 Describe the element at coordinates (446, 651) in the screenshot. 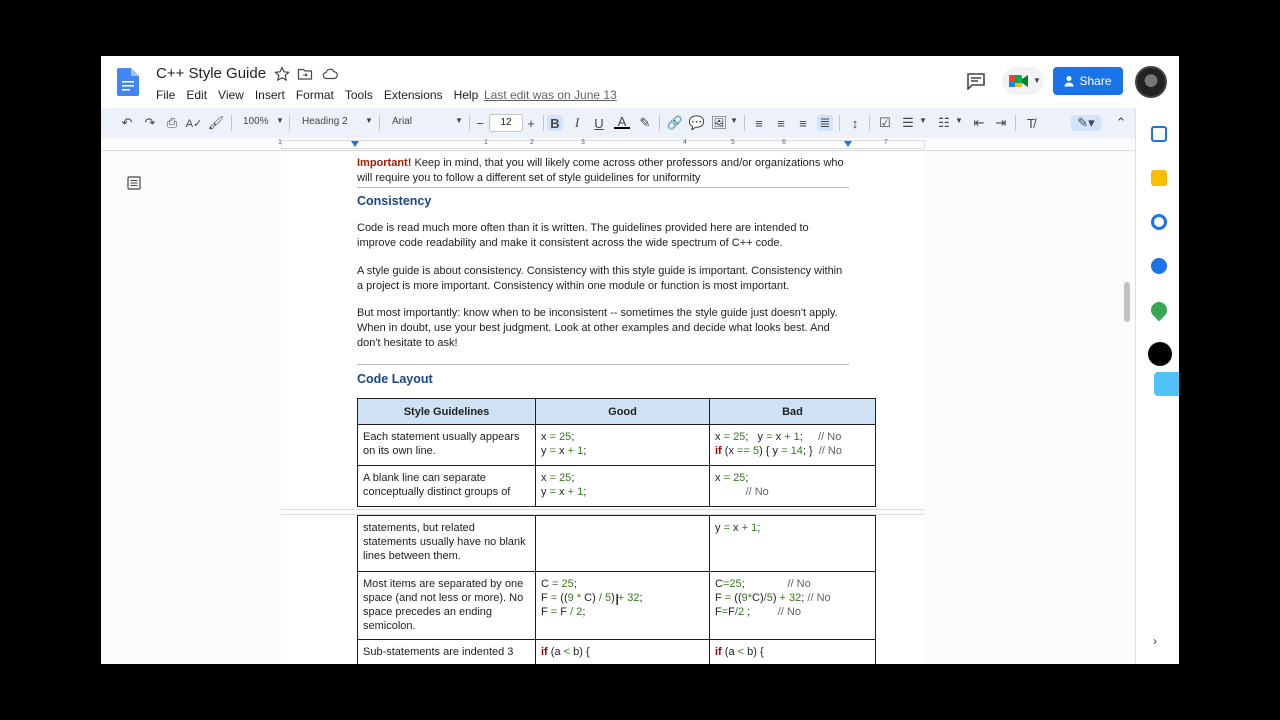

I see `table-cell: Sub-statements are indented 3` at that location.